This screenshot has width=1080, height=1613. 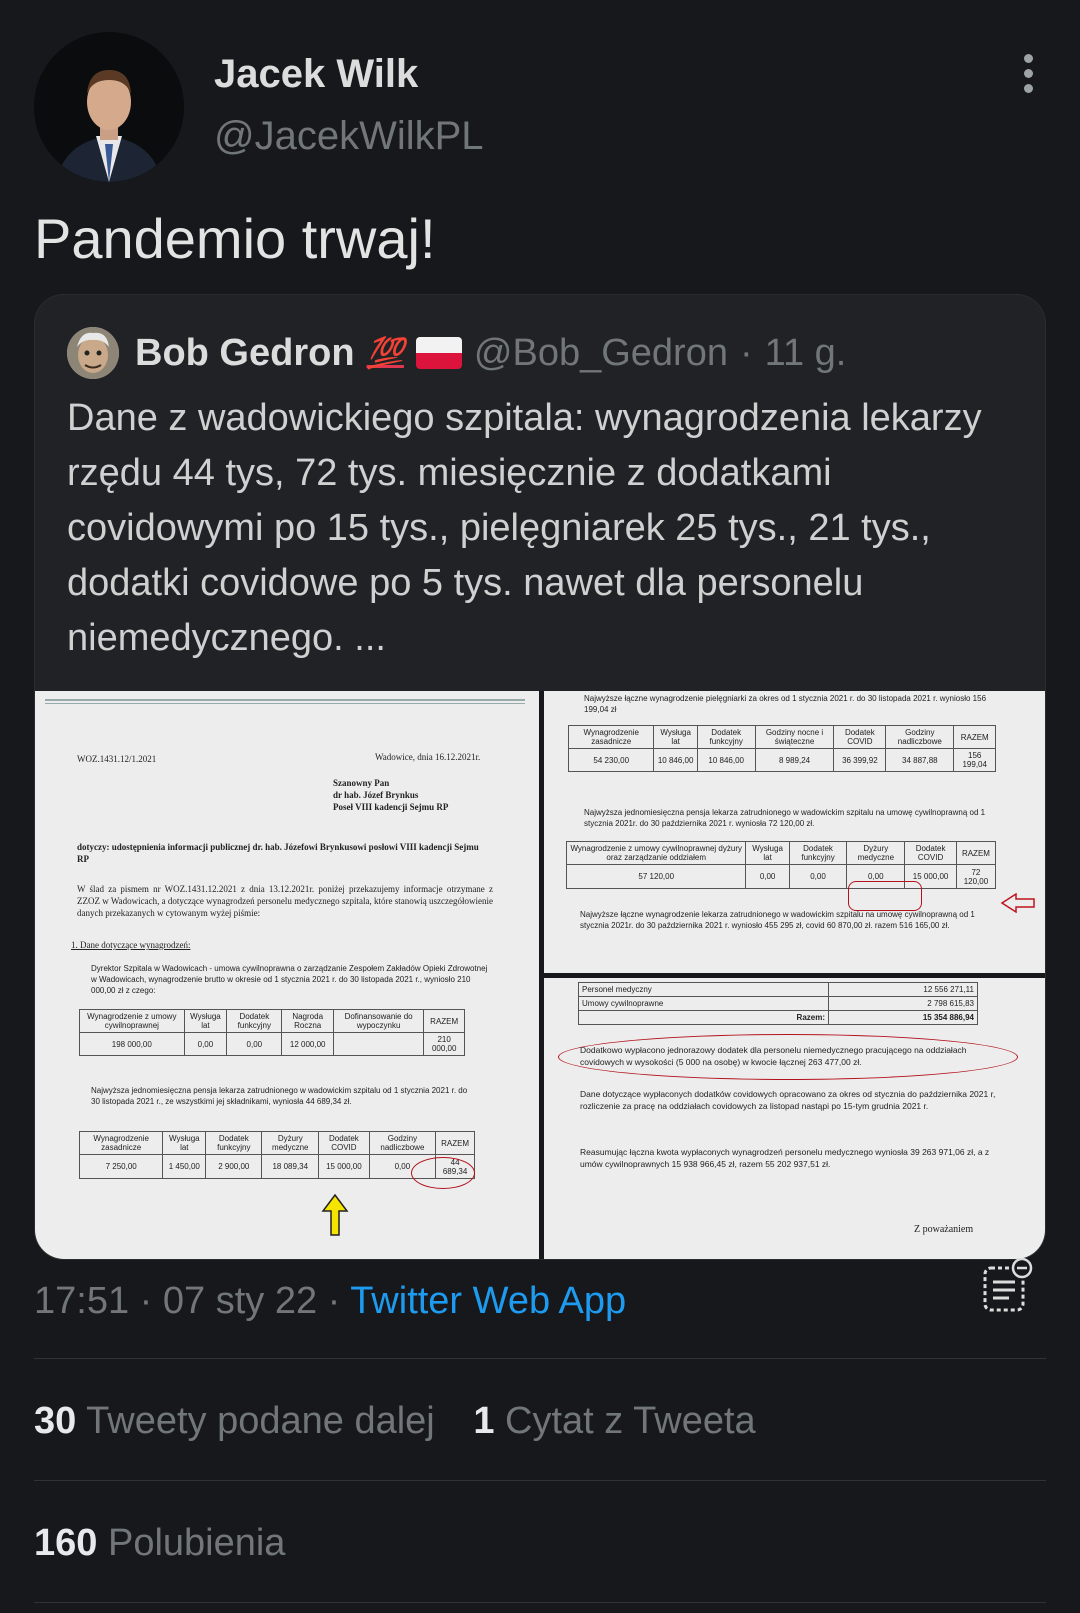 What do you see at coordinates (1029, 74) in the screenshot?
I see `more-options-icon` at bounding box center [1029, 74].